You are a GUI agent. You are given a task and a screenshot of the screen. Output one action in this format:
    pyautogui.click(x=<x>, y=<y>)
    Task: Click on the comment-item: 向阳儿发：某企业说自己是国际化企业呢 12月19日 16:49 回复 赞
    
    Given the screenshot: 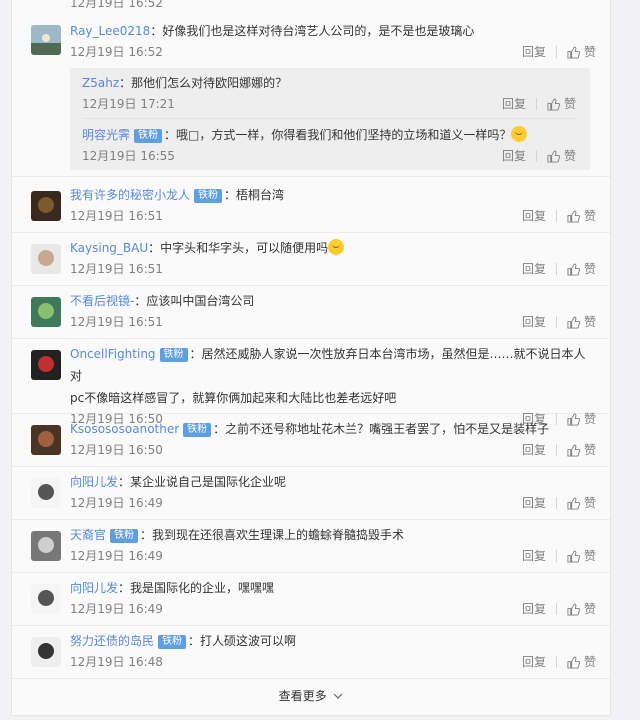 What is the action you would take?
    pyautogui.click(x=311, y=493)
    